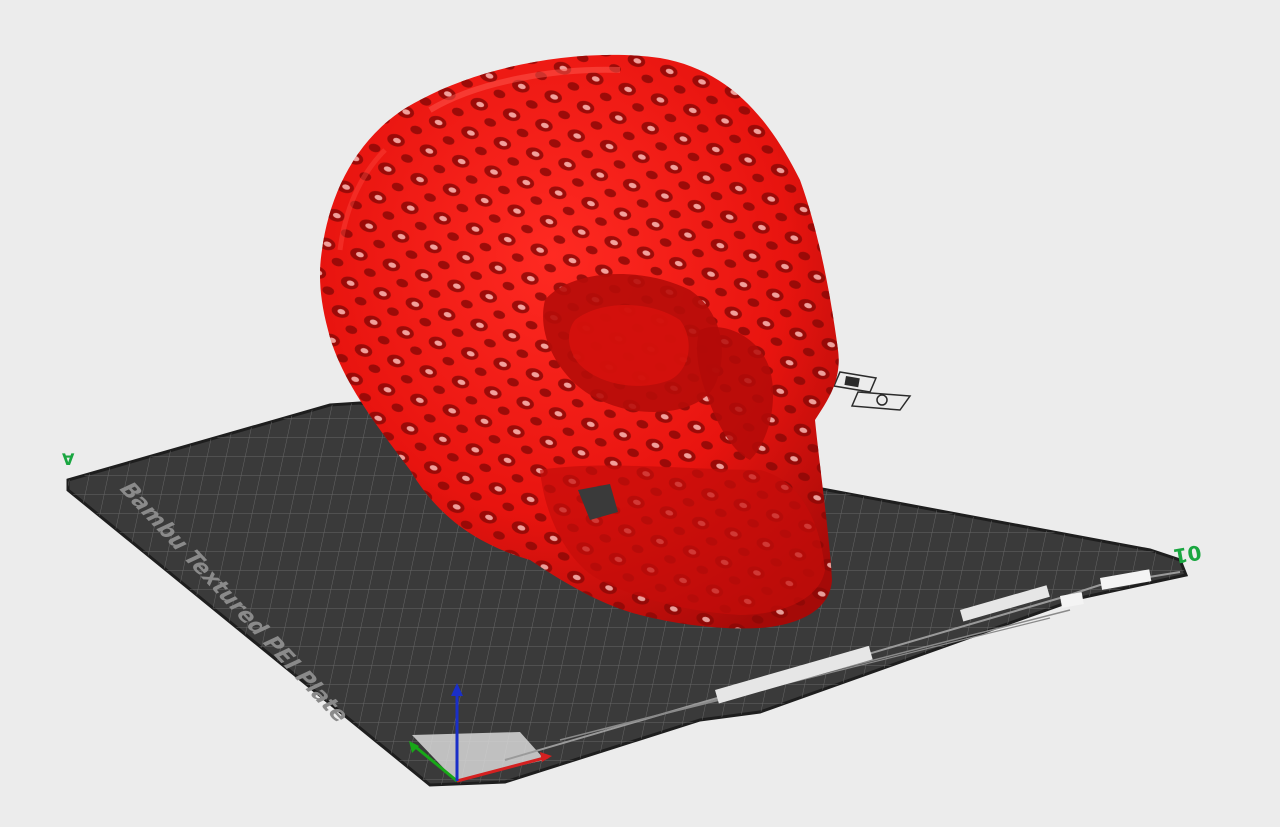  Describe the element at coordinates (855, 382) in the screenshot. I see `plate-settings-icon` at that location.